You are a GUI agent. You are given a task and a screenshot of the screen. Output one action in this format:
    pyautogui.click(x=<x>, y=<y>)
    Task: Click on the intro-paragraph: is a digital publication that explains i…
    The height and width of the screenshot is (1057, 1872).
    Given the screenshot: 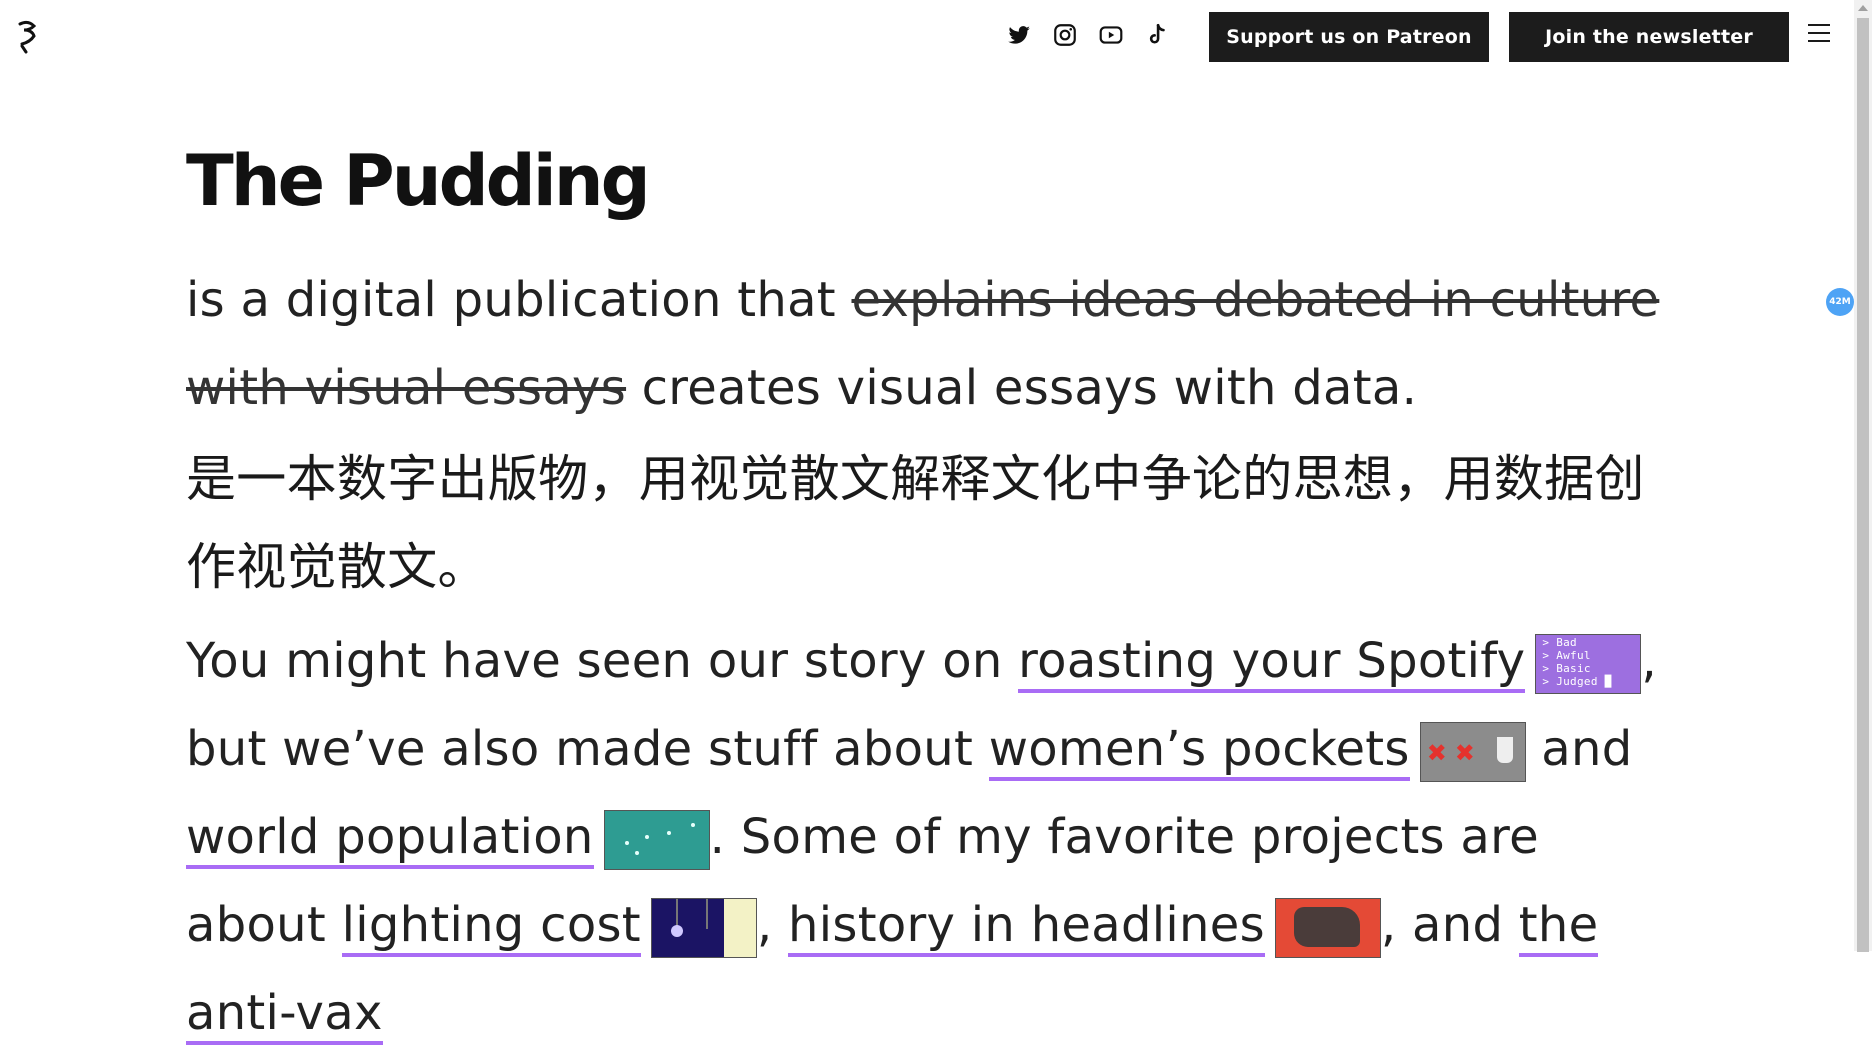 What is the action you would take?
    pyautogui.click(x=936, y=344)
    